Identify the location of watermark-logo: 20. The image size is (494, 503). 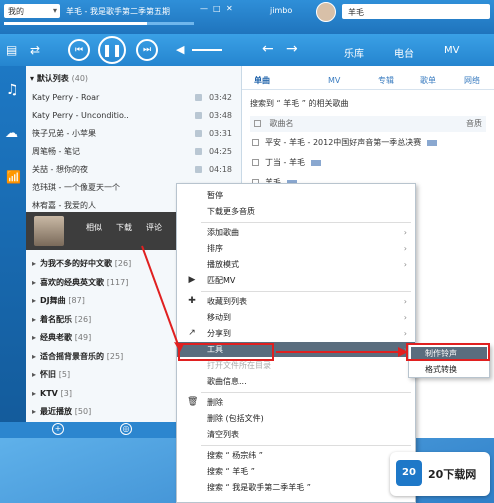
(409, 473).